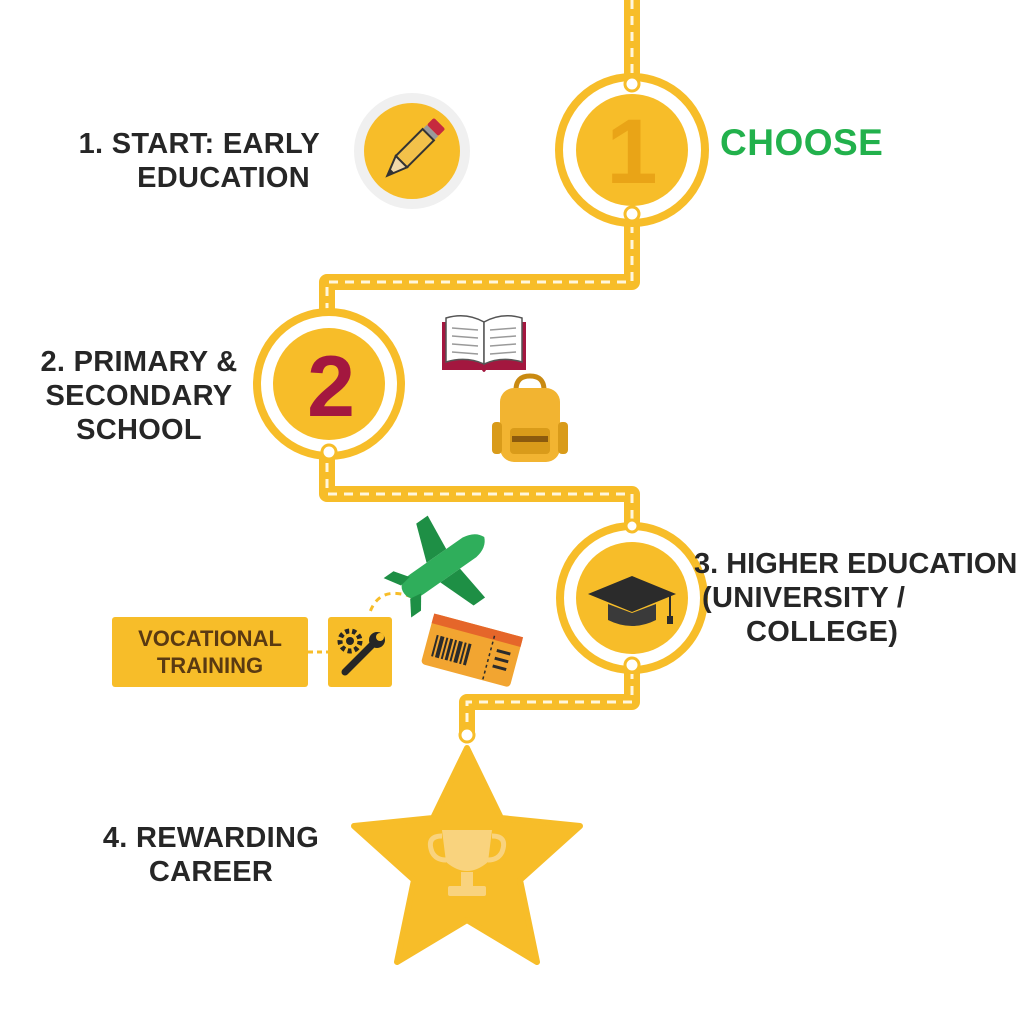 Image resolution: width=1024 pixels, height=1024 pixels. I want to click on step-2-node: 2, so click(329, 384).